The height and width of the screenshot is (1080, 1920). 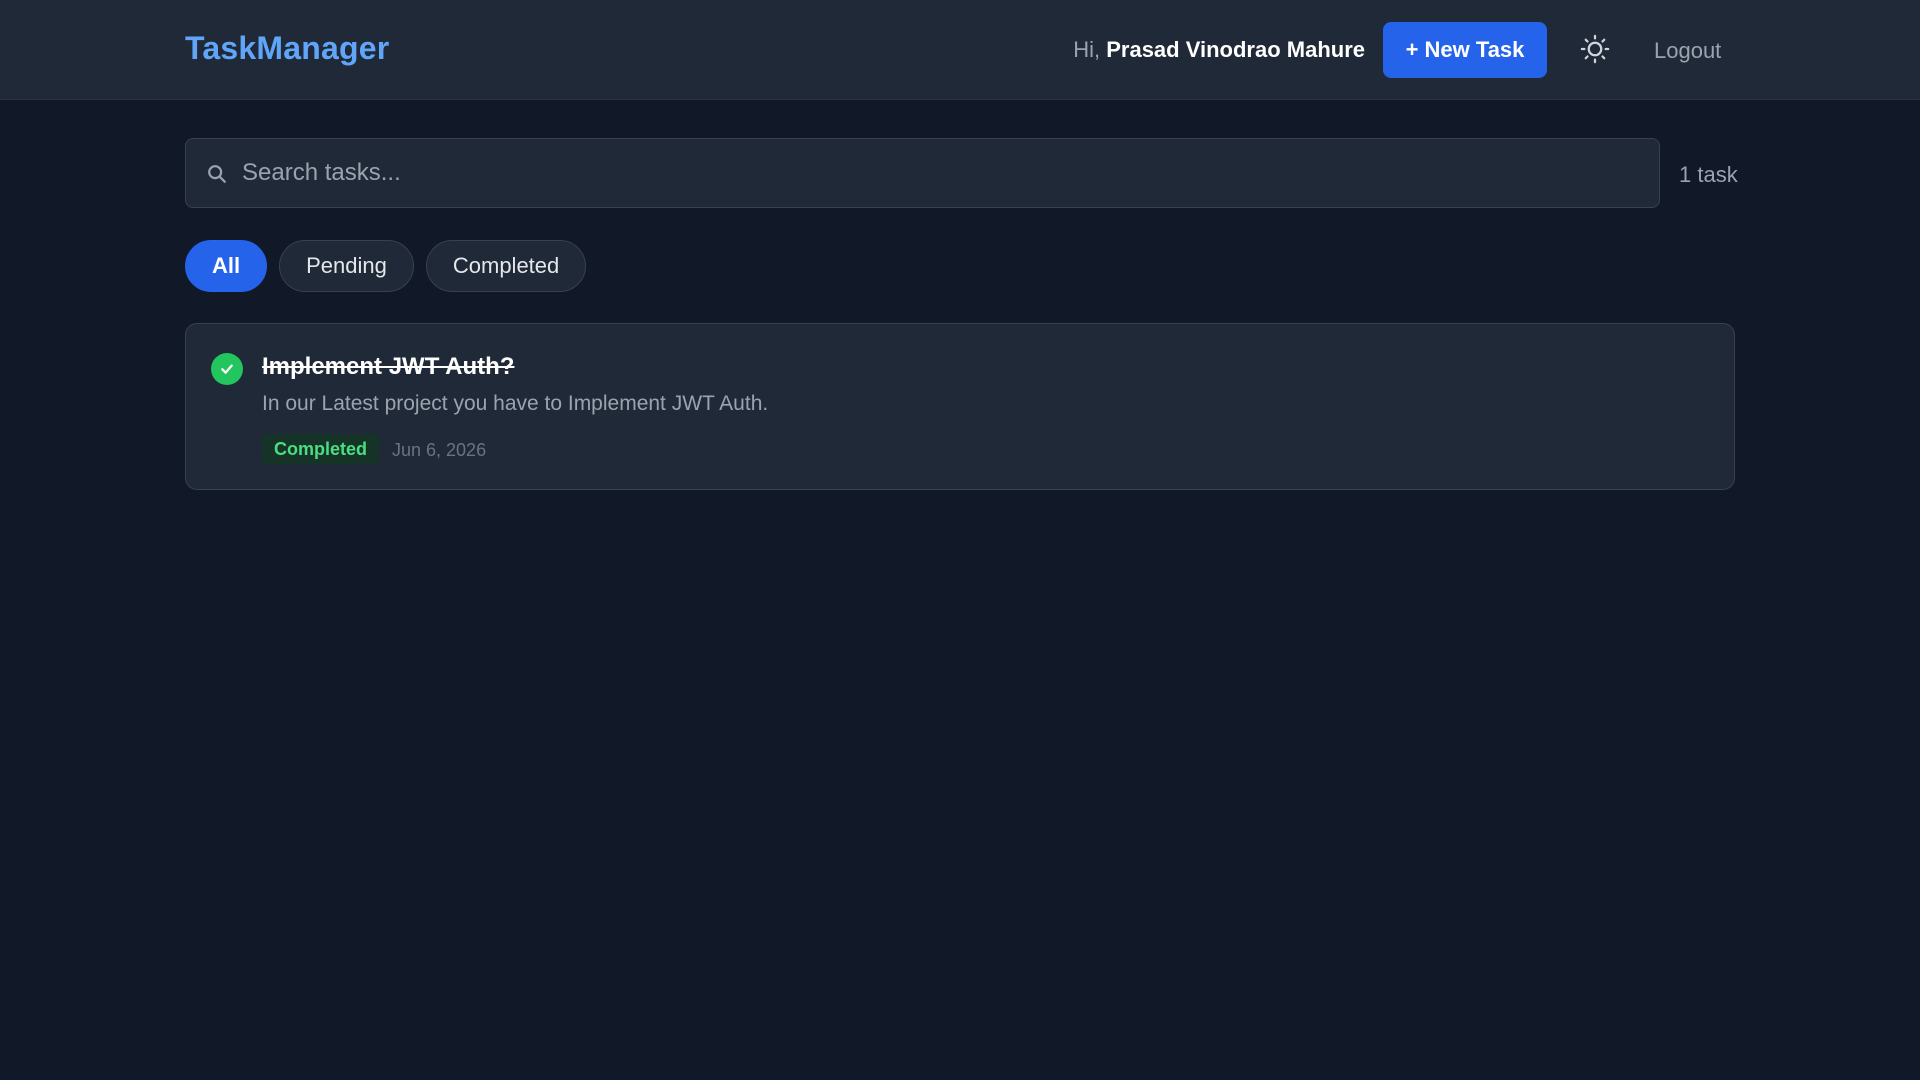 I want to click on logout-button: Logout, so click(x=1687, y=51).